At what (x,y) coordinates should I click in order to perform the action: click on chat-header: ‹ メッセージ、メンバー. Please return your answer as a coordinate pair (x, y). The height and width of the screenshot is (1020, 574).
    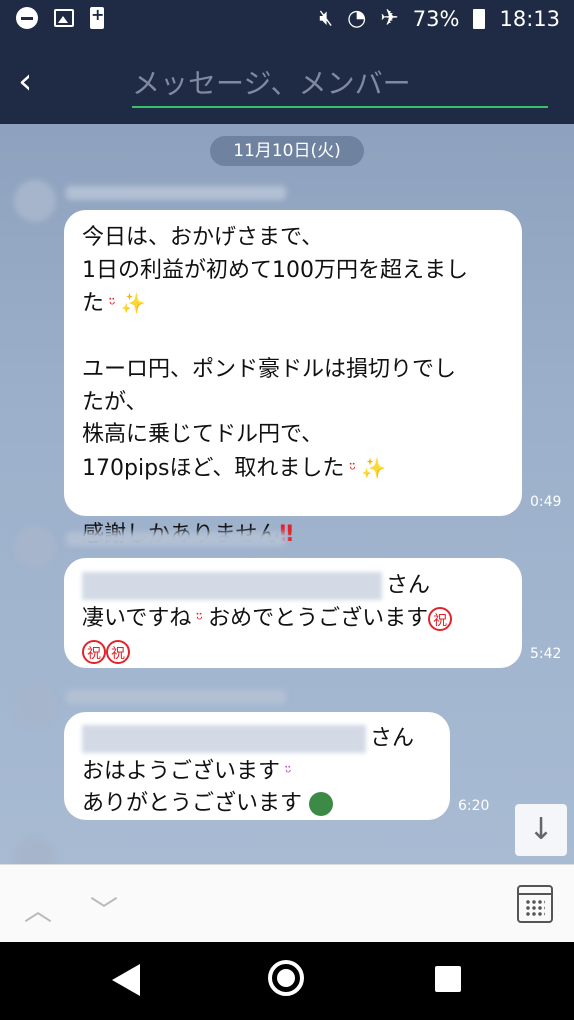
    Looking at the image, I should click on (287, 82).